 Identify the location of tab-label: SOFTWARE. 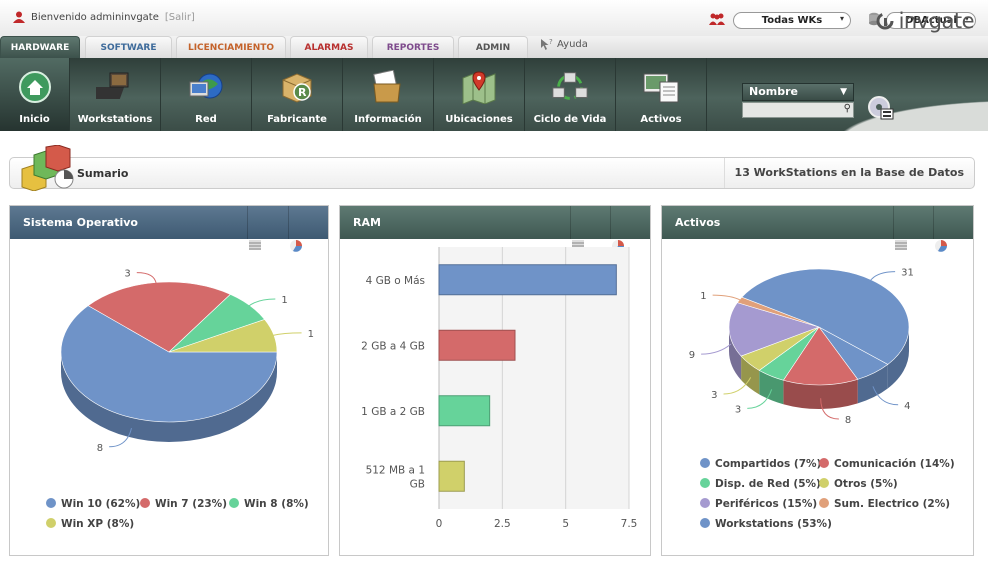
(128, 47).